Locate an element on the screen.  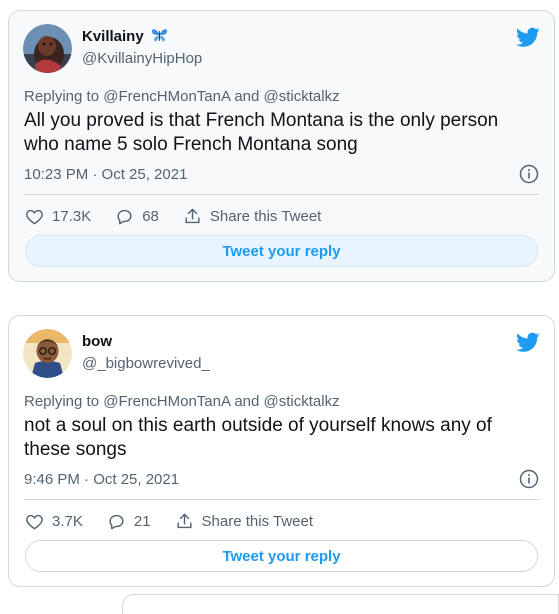
reply-count: 68 is located at coordinates (150, 216).